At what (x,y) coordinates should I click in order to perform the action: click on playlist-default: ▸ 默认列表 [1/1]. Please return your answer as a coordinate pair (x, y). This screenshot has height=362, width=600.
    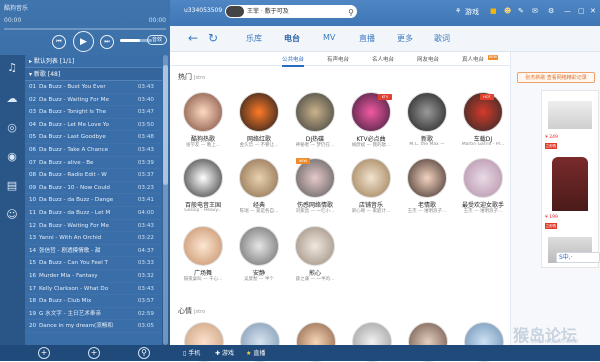
    Looking at the image, I should click on (93, 61).